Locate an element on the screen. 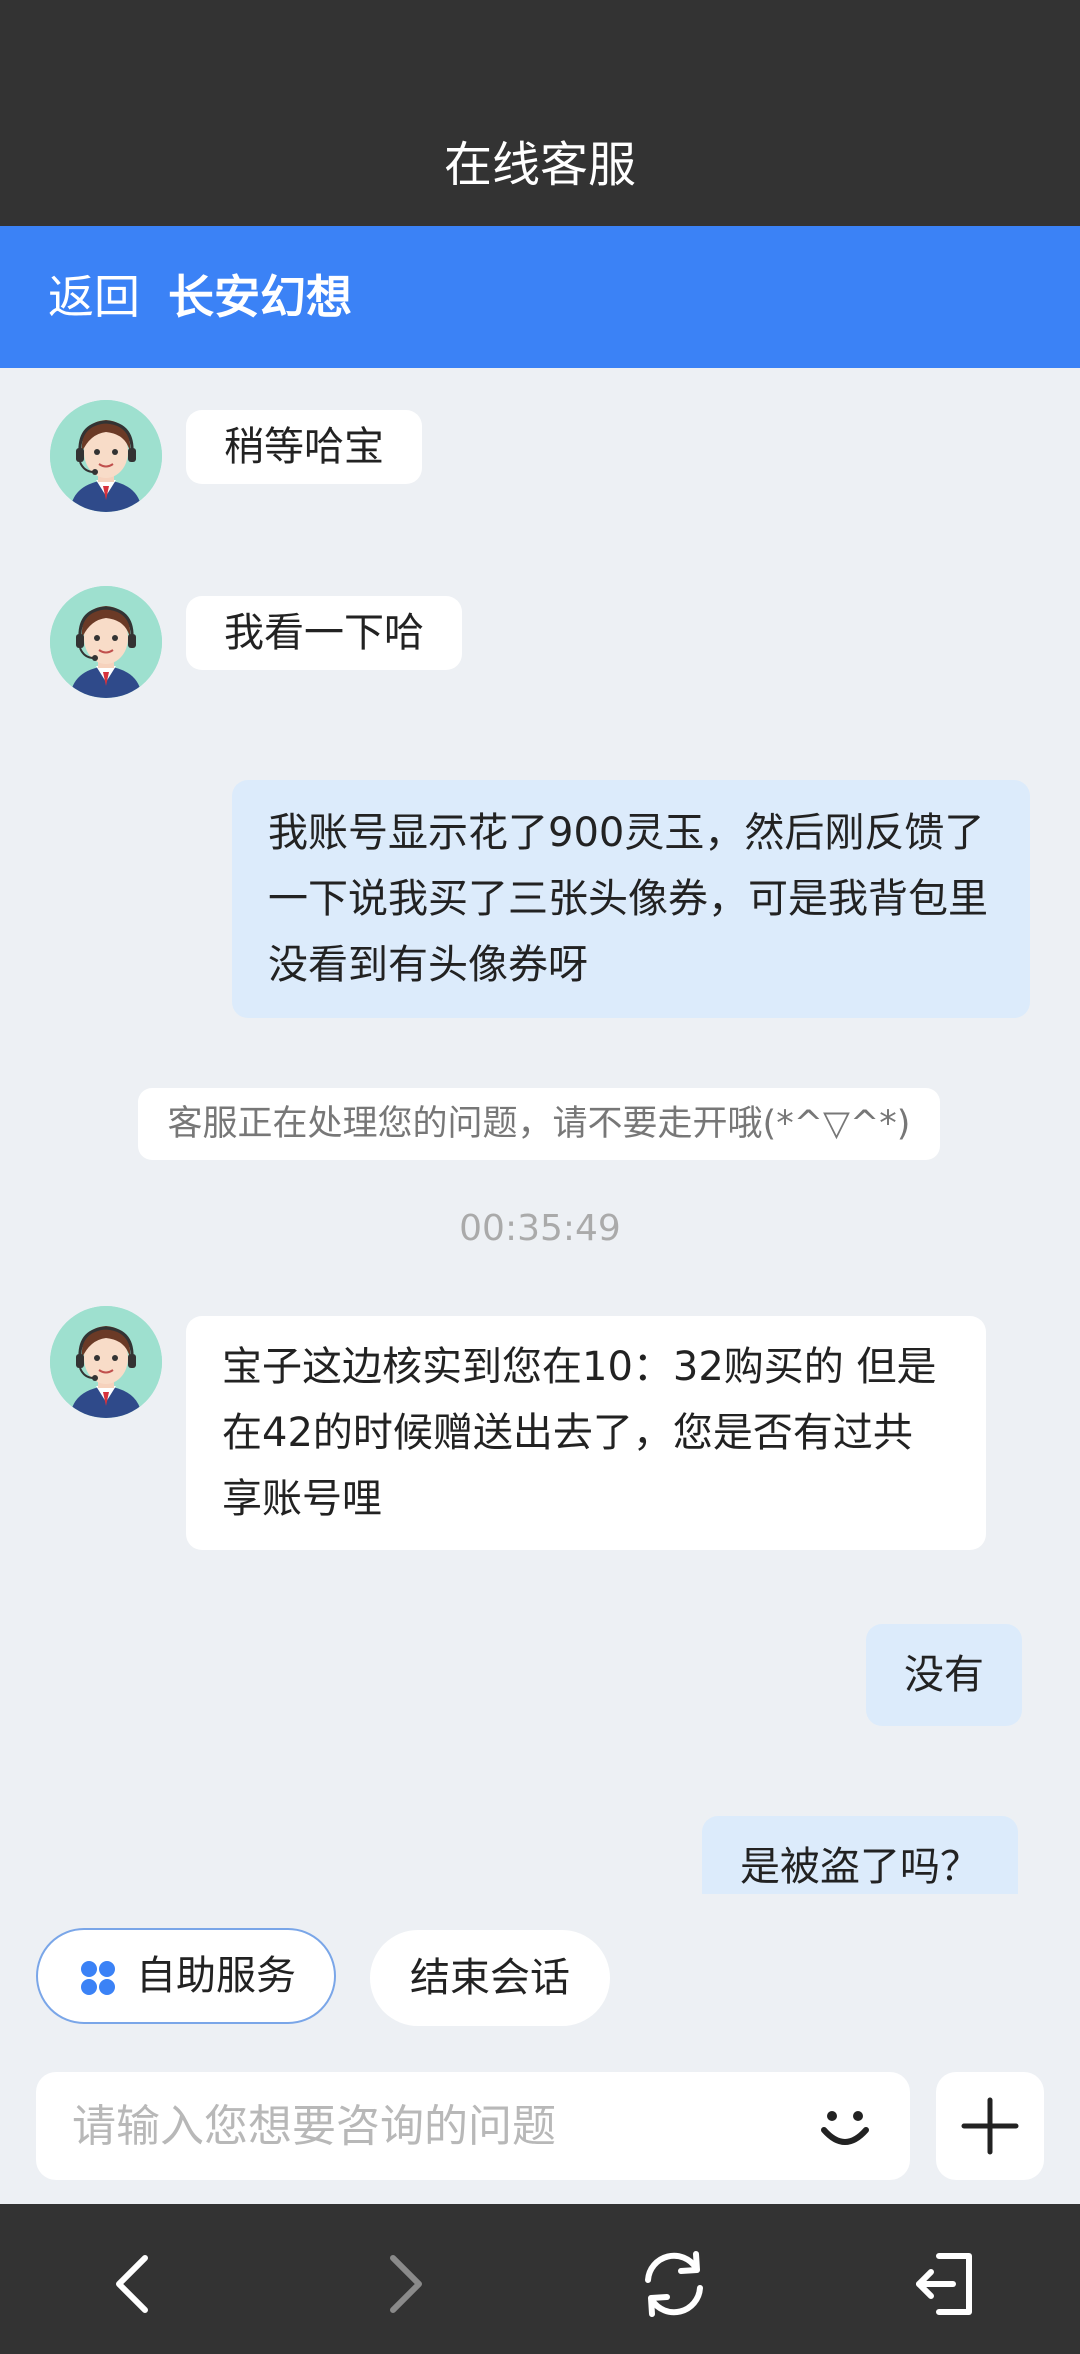  nav-refresh-button is located at coordinates (674, 2284).